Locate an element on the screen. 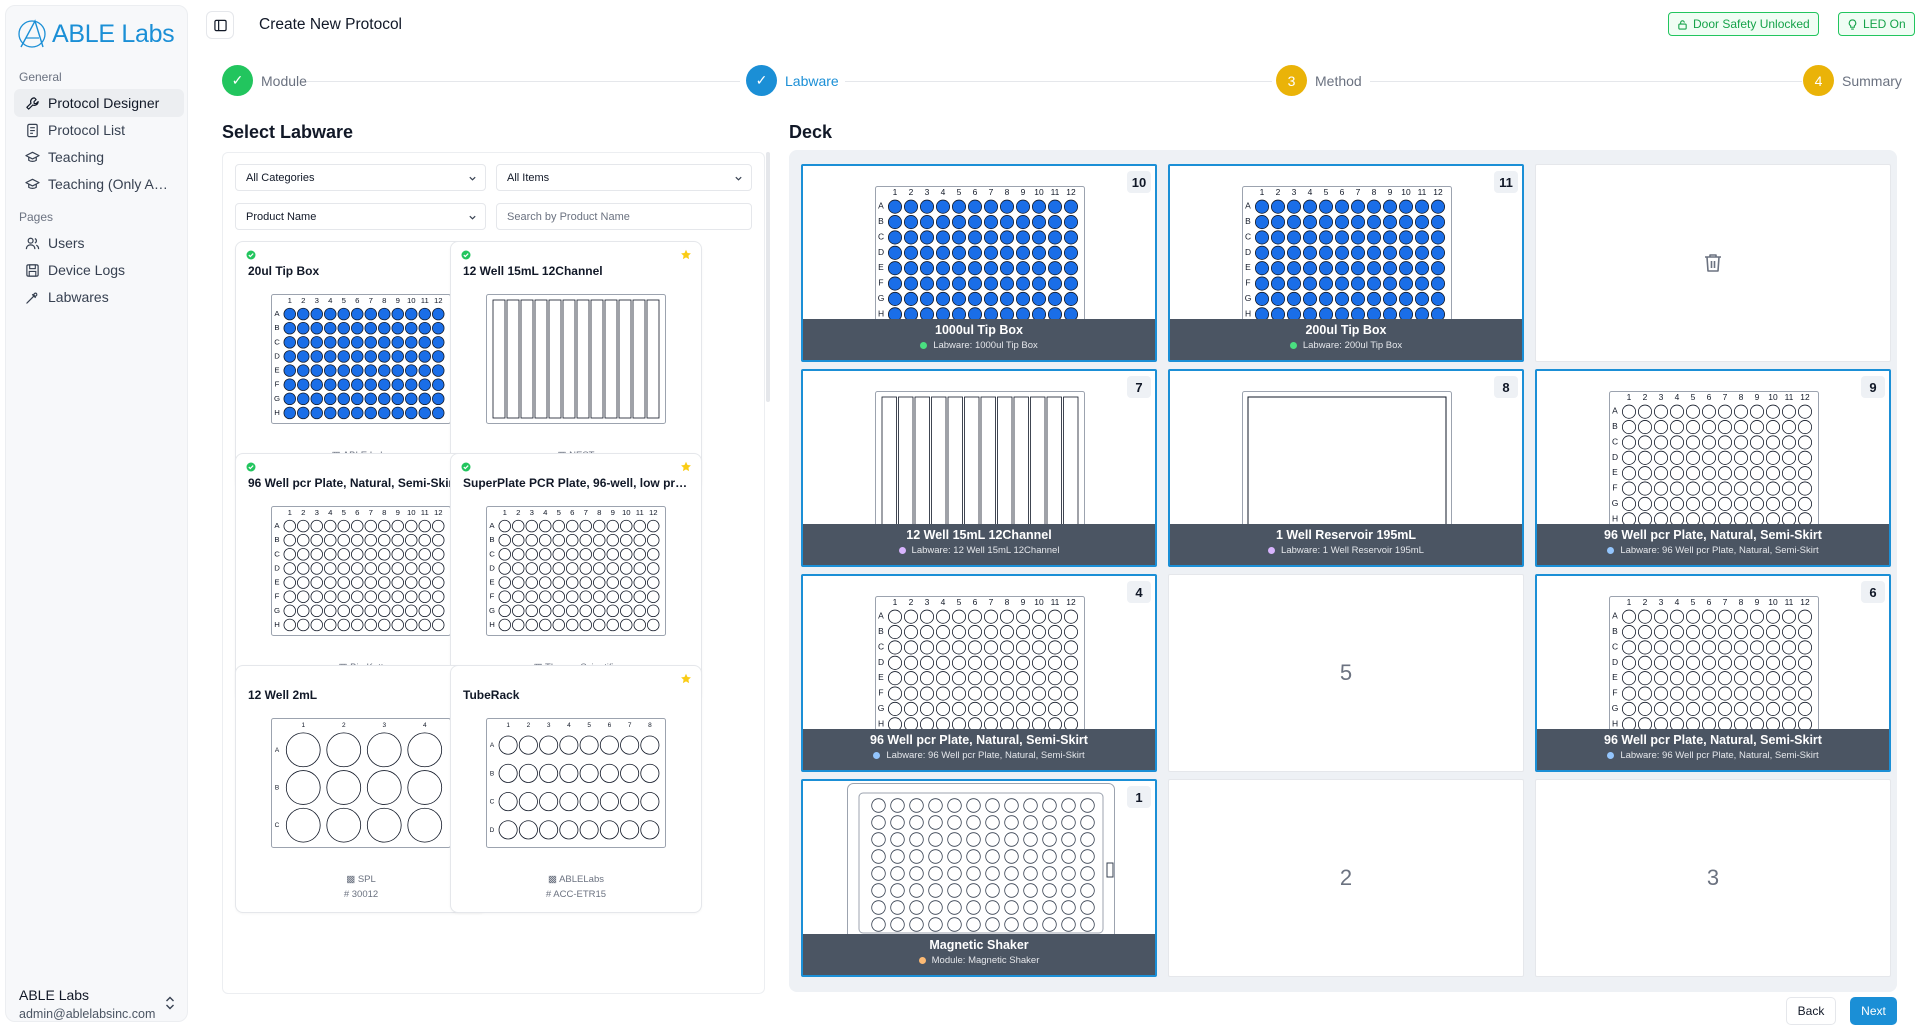  sidebar-item-labwares: Labwares is located at coordinates (99, 297).